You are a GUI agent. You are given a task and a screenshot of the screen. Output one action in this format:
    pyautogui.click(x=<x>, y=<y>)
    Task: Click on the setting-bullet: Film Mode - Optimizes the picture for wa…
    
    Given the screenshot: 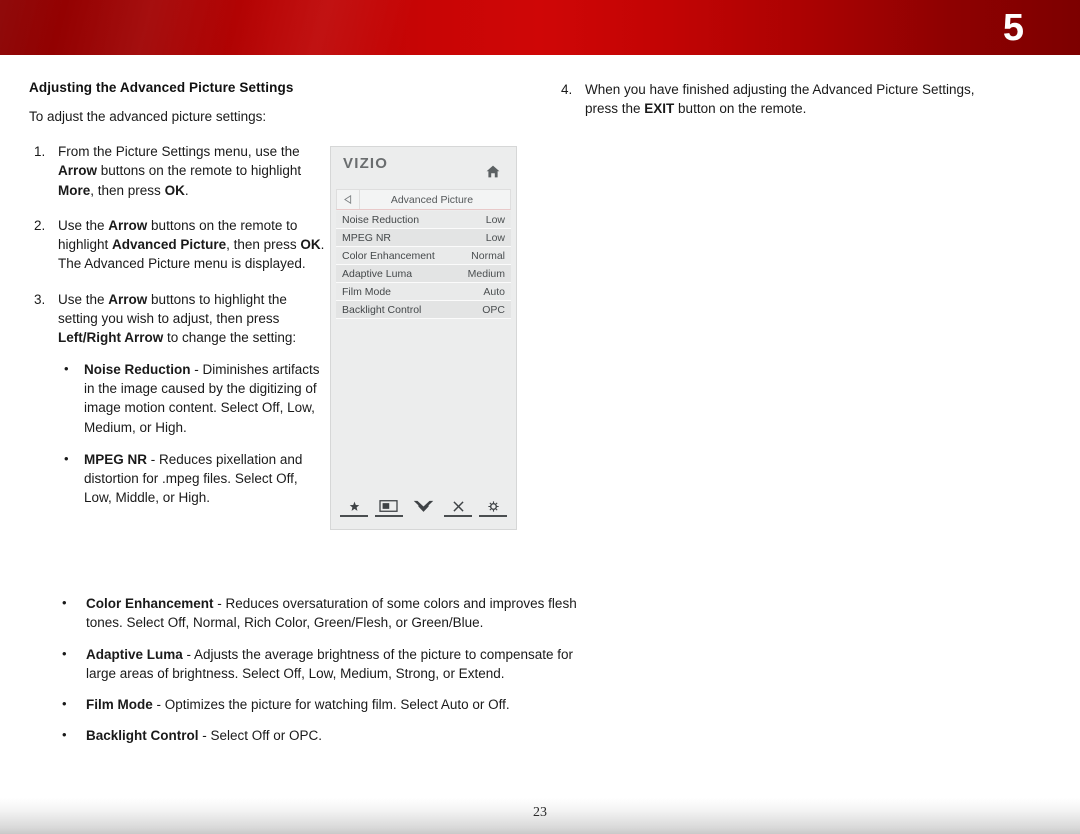 What is the action you would take?
    pyautogui.click(x=320, y=704)
    